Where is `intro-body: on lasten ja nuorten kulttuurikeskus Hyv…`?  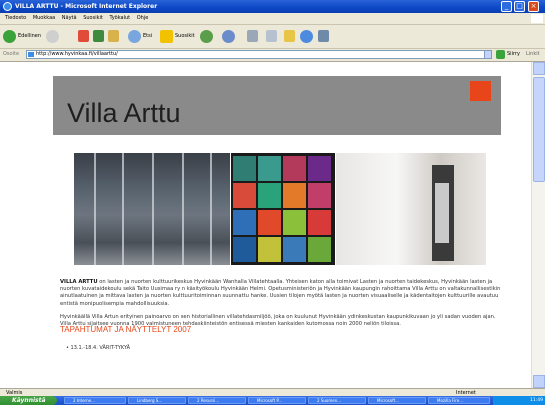 intro-body: on lasten ja nuorten kulttuurikeskus Hyv… is located at coordinates (280, 293).